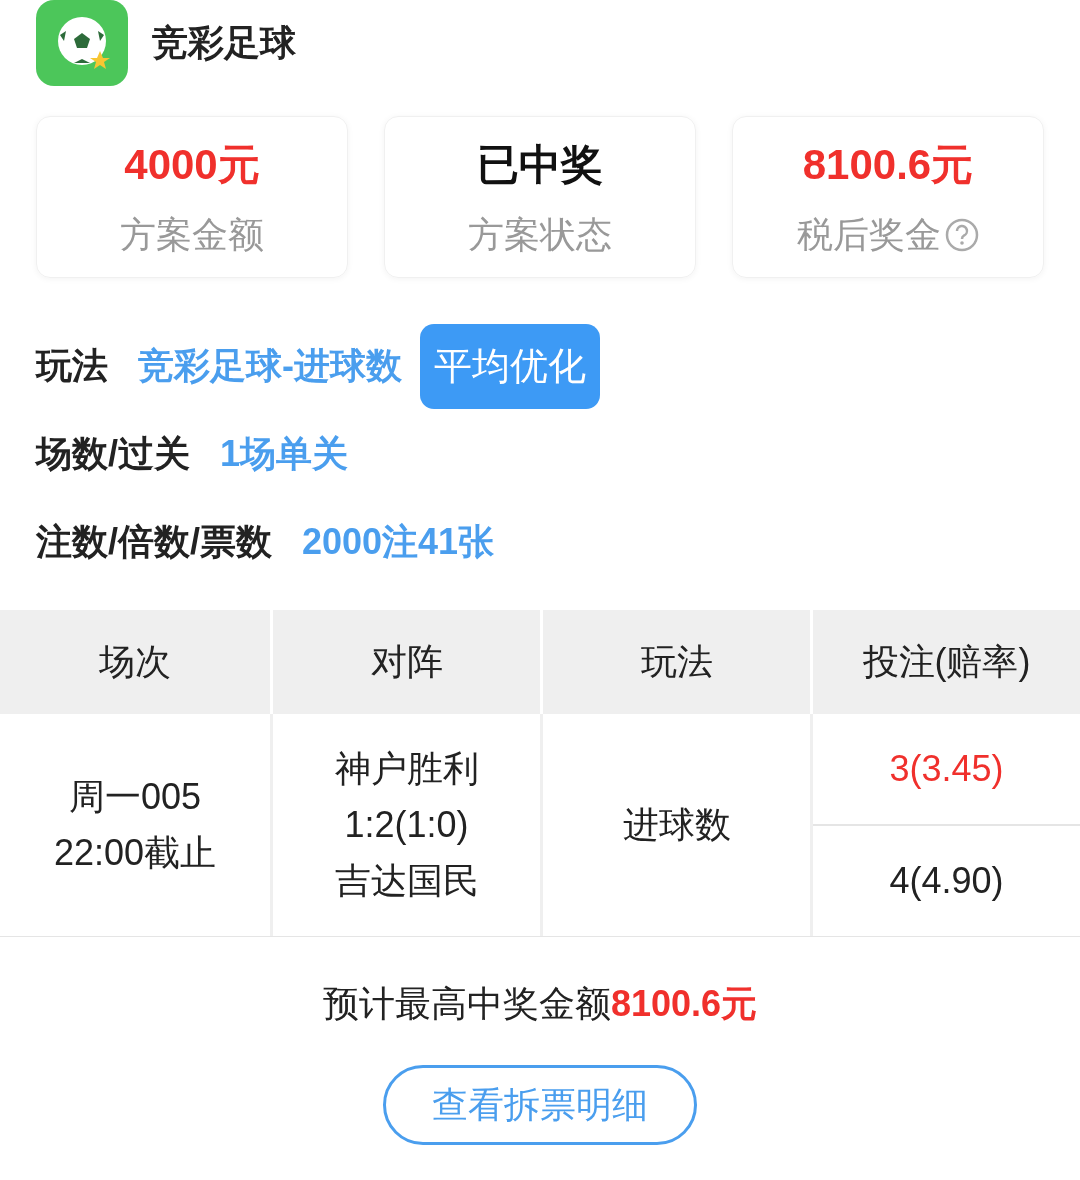 The width and height of the screenshot is (1080, 1180). I want to click on bet-option: 3(3.45), so click(946, 769).